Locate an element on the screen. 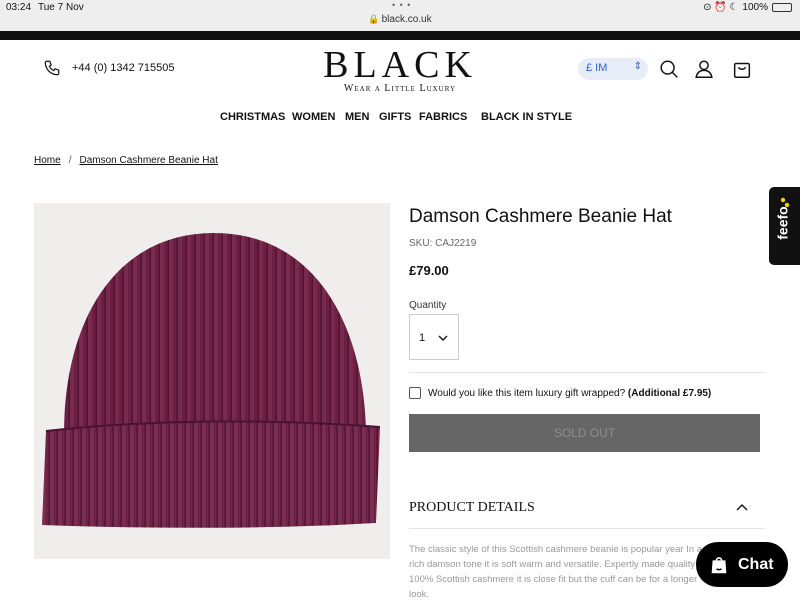  breadcrumb-current: Damson Cashmere Beanie Hat is located at coordinates (148, 160).